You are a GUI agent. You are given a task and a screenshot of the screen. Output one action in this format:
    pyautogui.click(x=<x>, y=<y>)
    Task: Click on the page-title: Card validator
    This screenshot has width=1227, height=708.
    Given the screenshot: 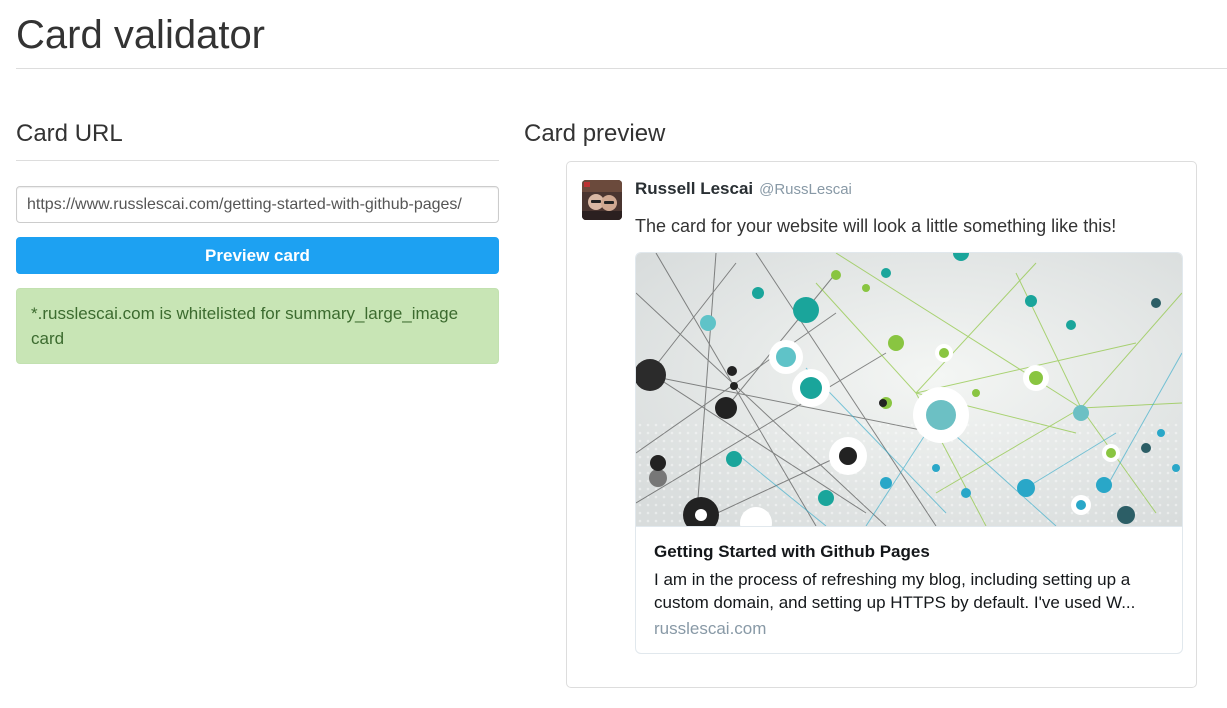 What is the action you would take?
    pyautogui.click(x=141, y=35)
    